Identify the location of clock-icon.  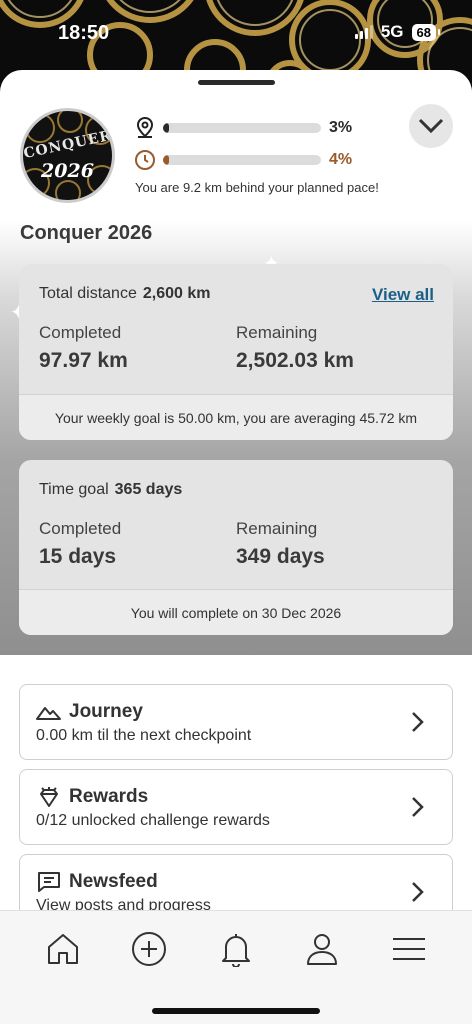
(145, 160).